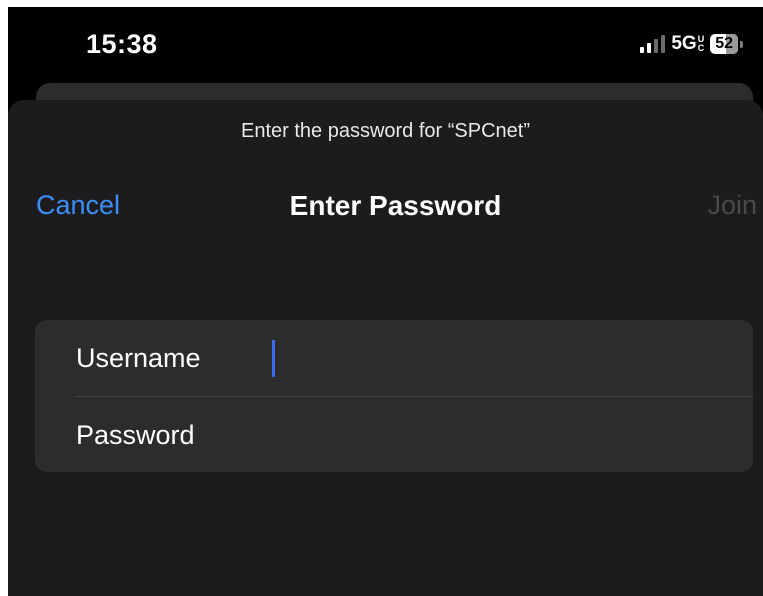 The image size is (763, 596). Describe the element at coordinates (701, 43) in the screenshot. I see `network-uc-icon: U C` at that location.